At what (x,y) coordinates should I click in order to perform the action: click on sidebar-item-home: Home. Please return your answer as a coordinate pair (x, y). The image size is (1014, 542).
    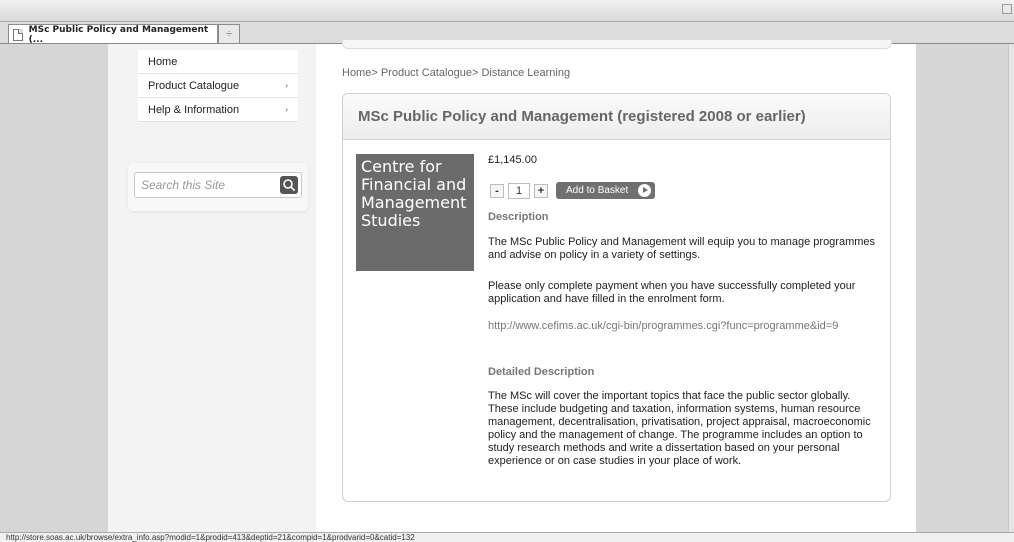
    Looking at the image, I should click on (218, 62).